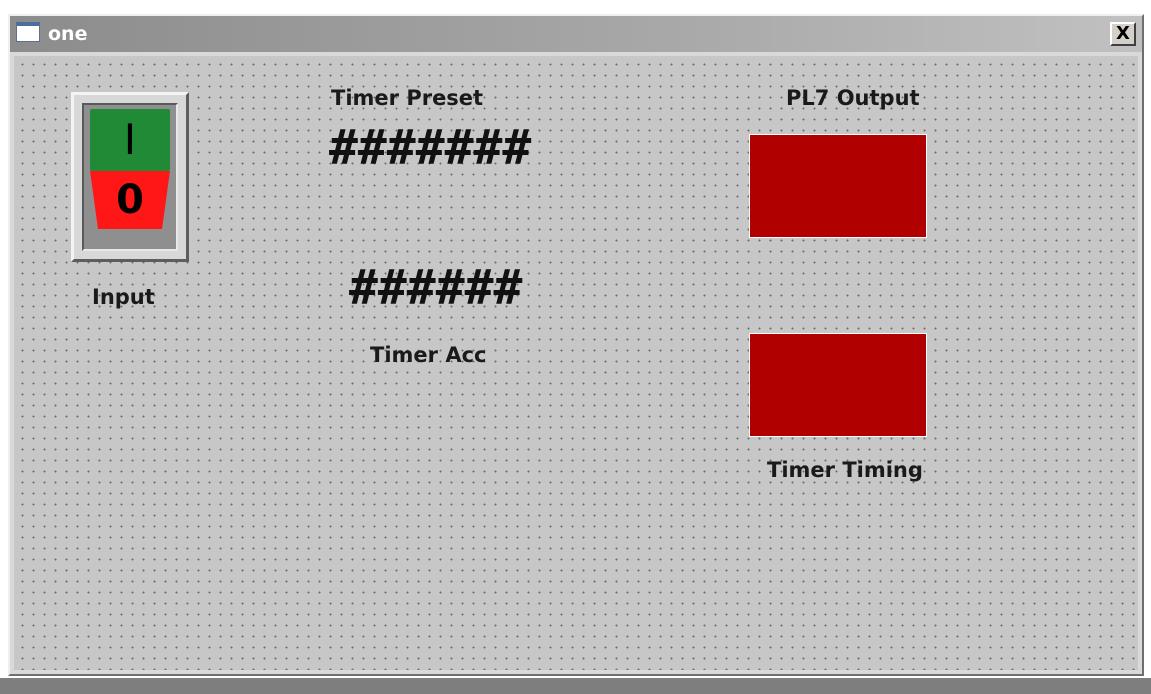  I want to click on timer-preset-display: #######, so click(430, 148).